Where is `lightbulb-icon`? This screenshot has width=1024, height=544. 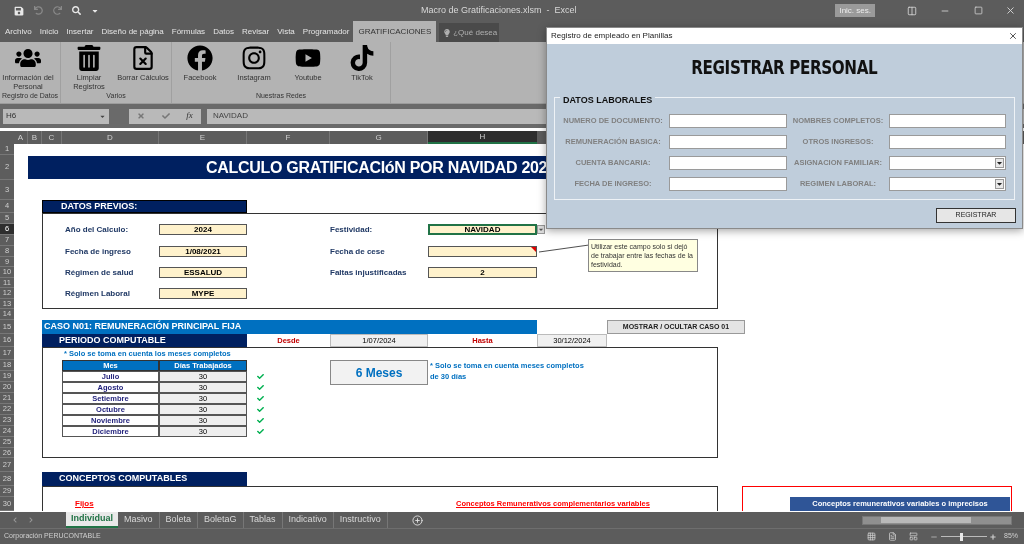
lightbulb-icon is located at coordinates (447, 32).